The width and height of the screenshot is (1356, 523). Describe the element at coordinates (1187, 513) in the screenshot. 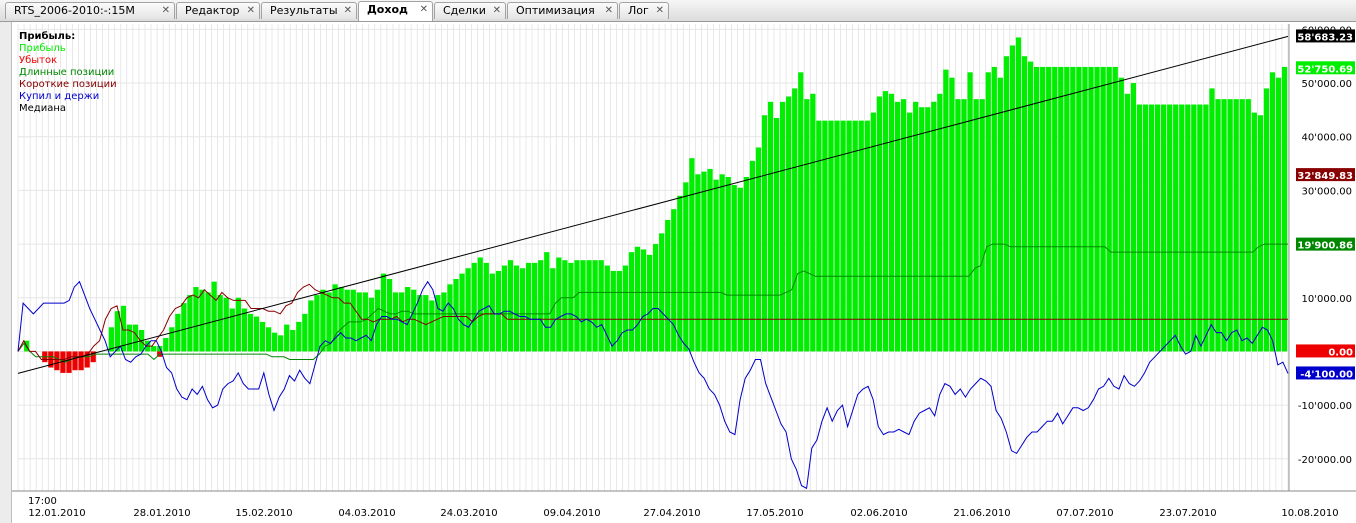

I see `x-tick-label: 23.07.2010` at that location.